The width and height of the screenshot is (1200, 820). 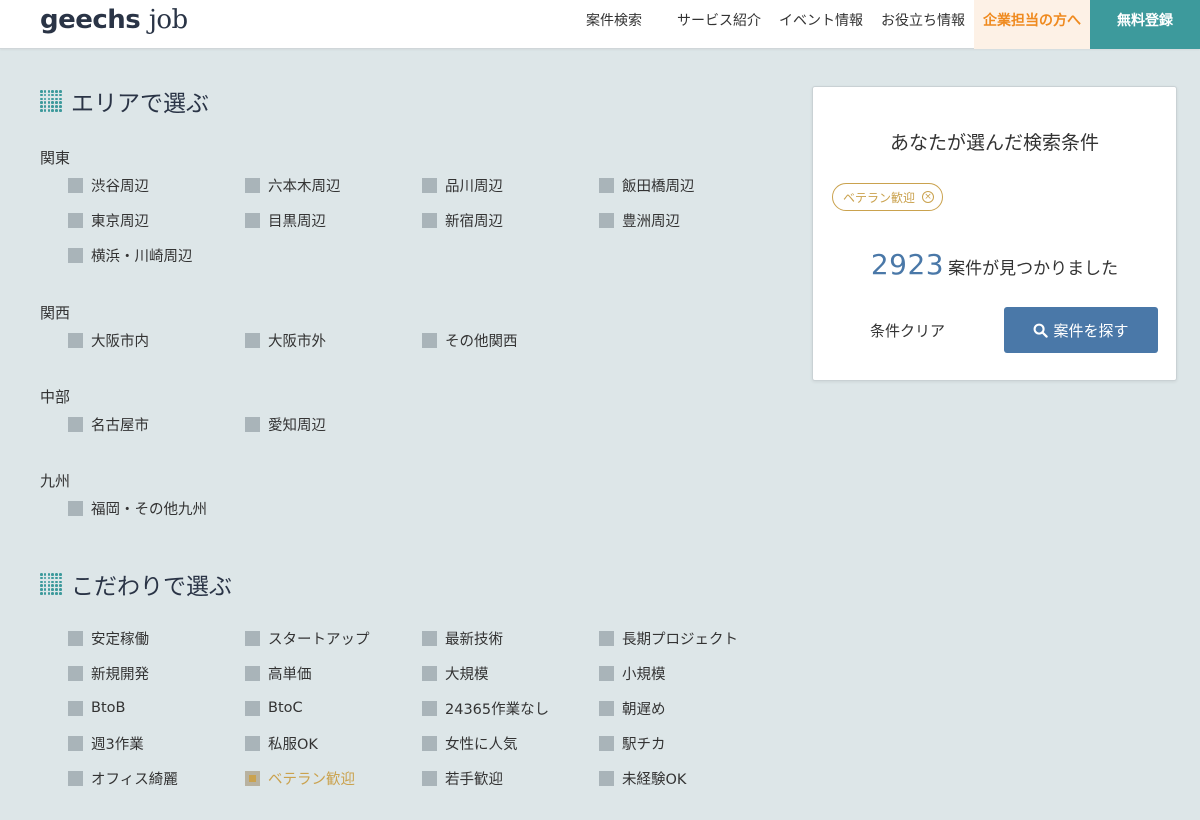 I want to click on filter-checkbox: 横浜・川崎周辺, so click(x=130, y=255).